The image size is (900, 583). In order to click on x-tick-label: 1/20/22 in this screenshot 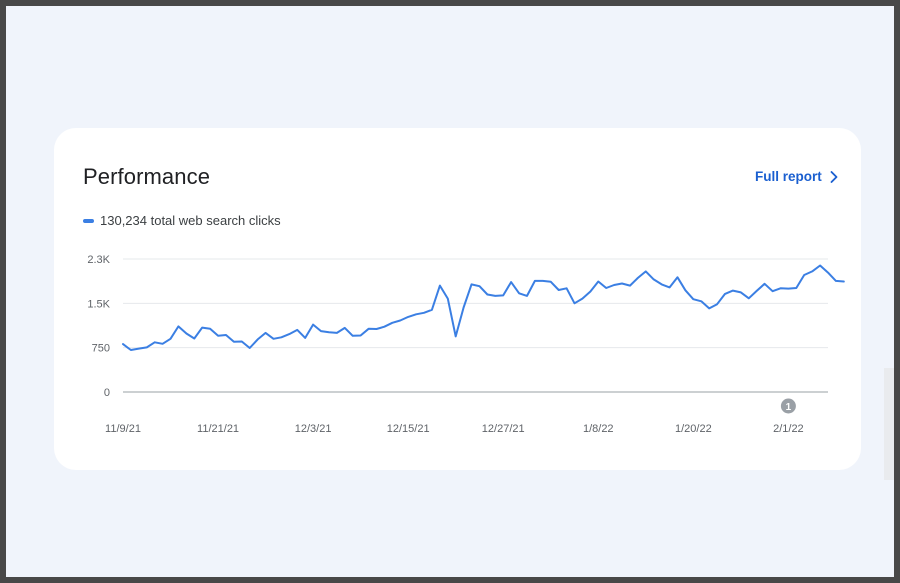, I will do `click(693, 429)`.